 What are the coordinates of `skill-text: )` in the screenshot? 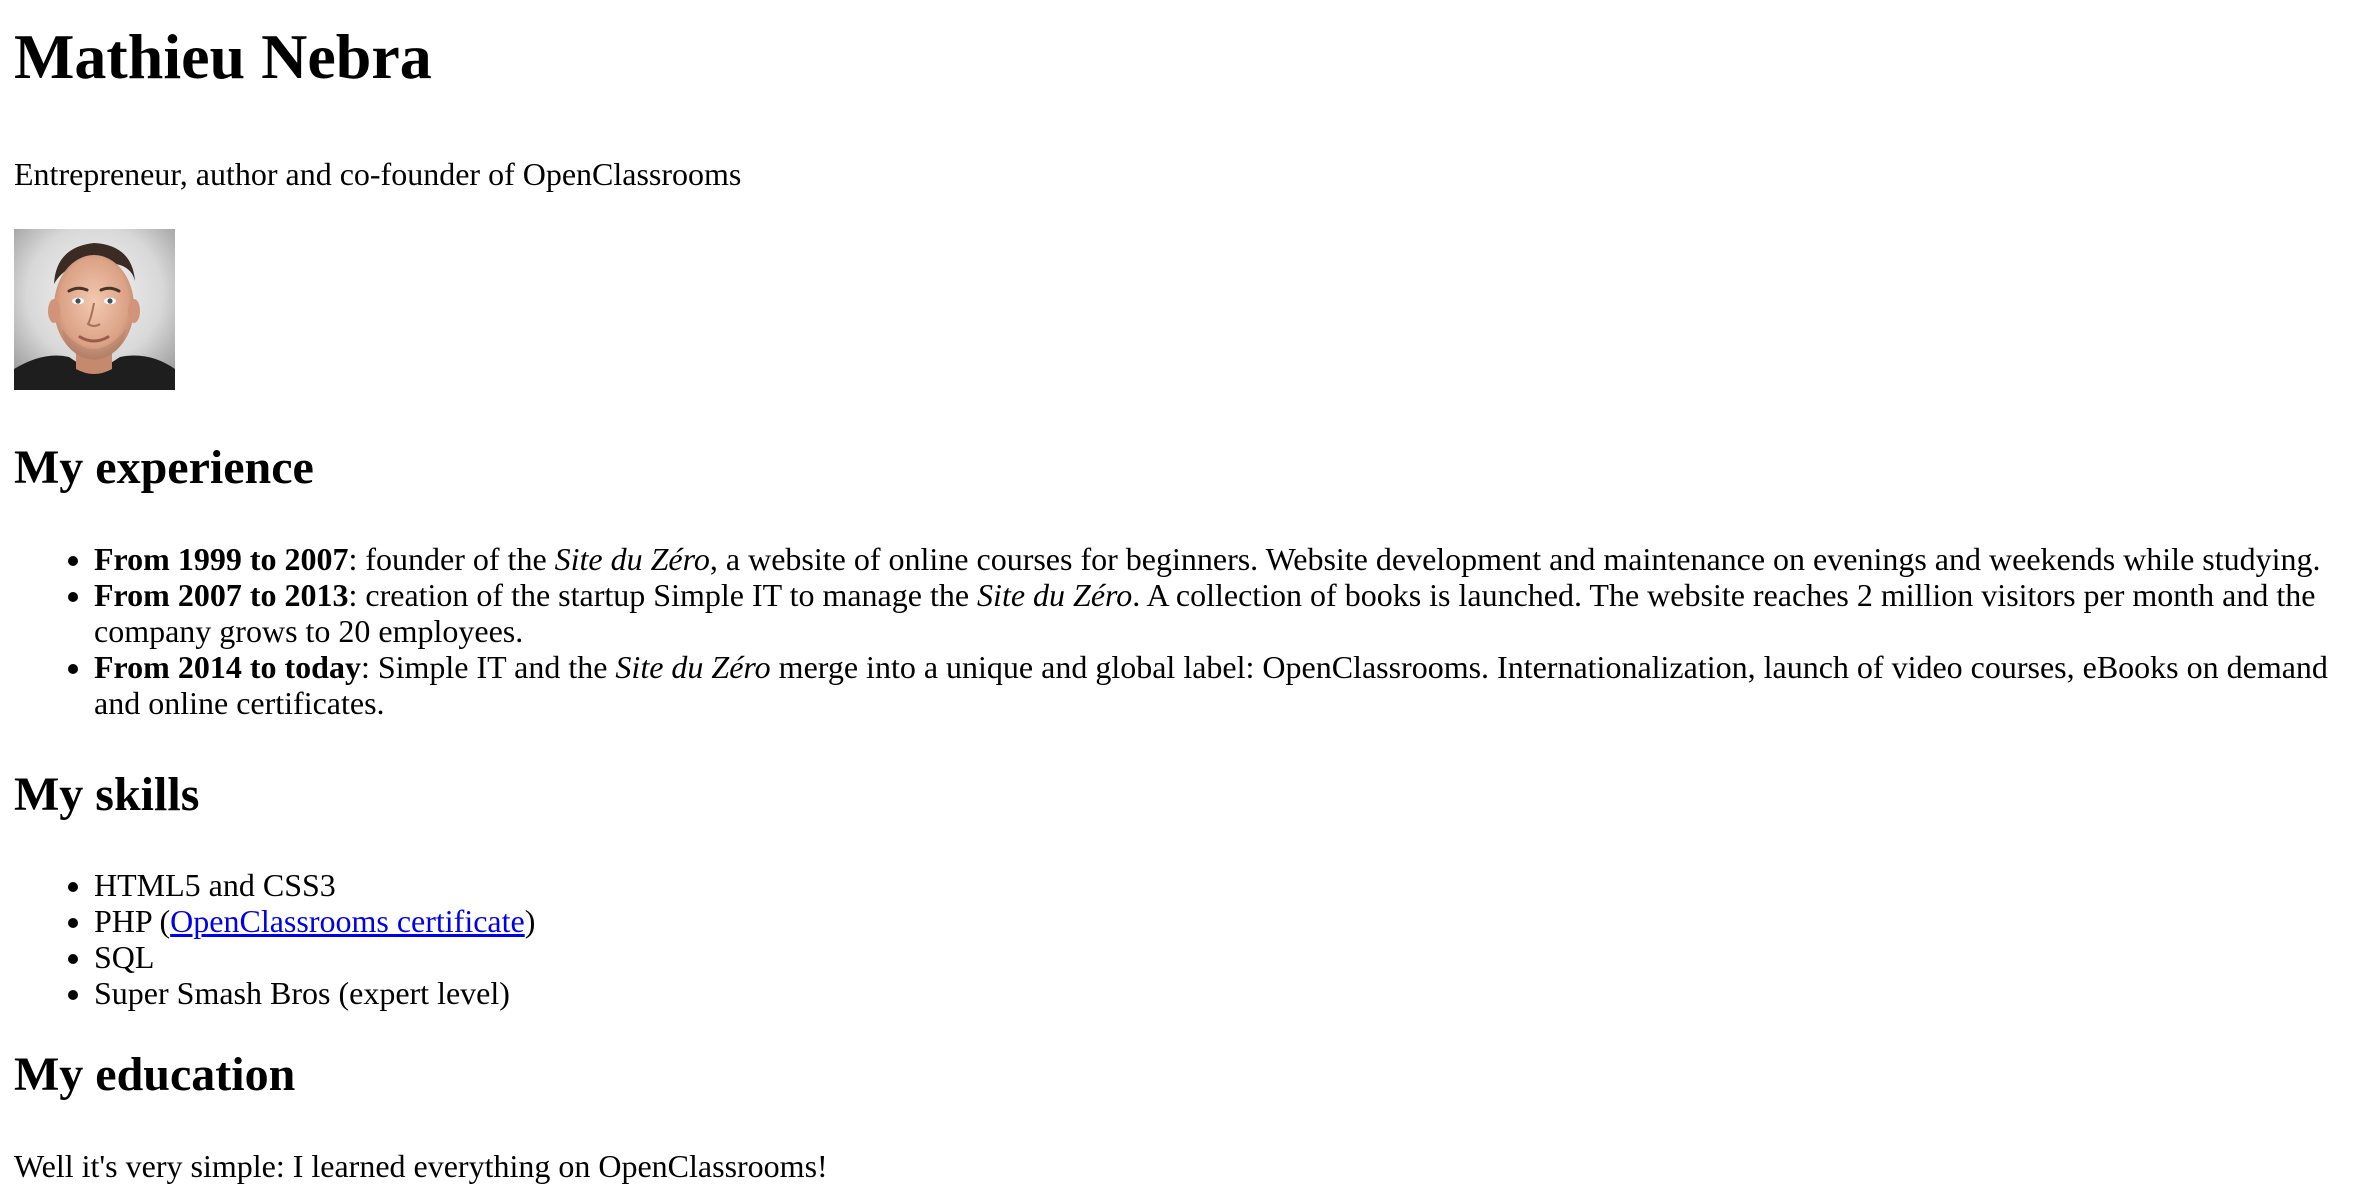 It's located at (530, 921).